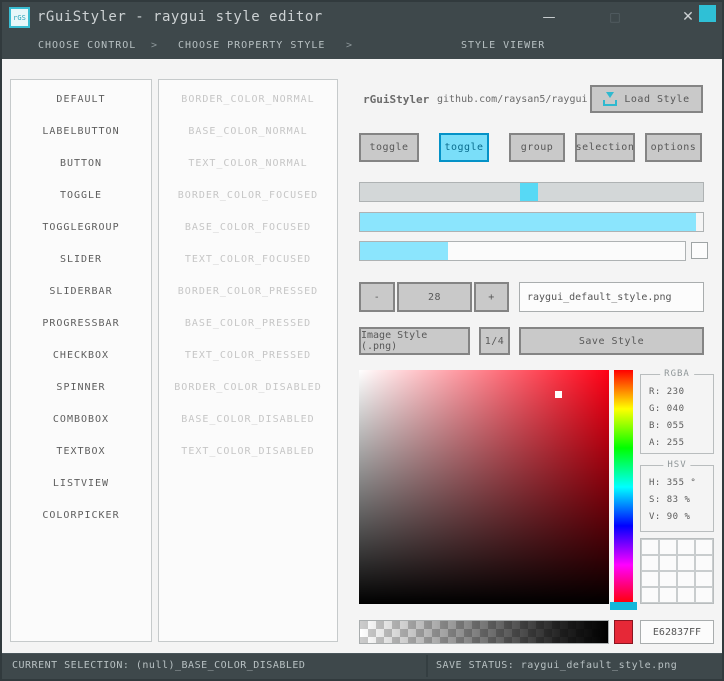 The width and height of the screenshot is (724, 681). What do you see at coordinates (87, 45) in the screenshot?
I see `breadcrumb-choose-control: CHOOSE CONTROL` at bounding box center [87, 45].